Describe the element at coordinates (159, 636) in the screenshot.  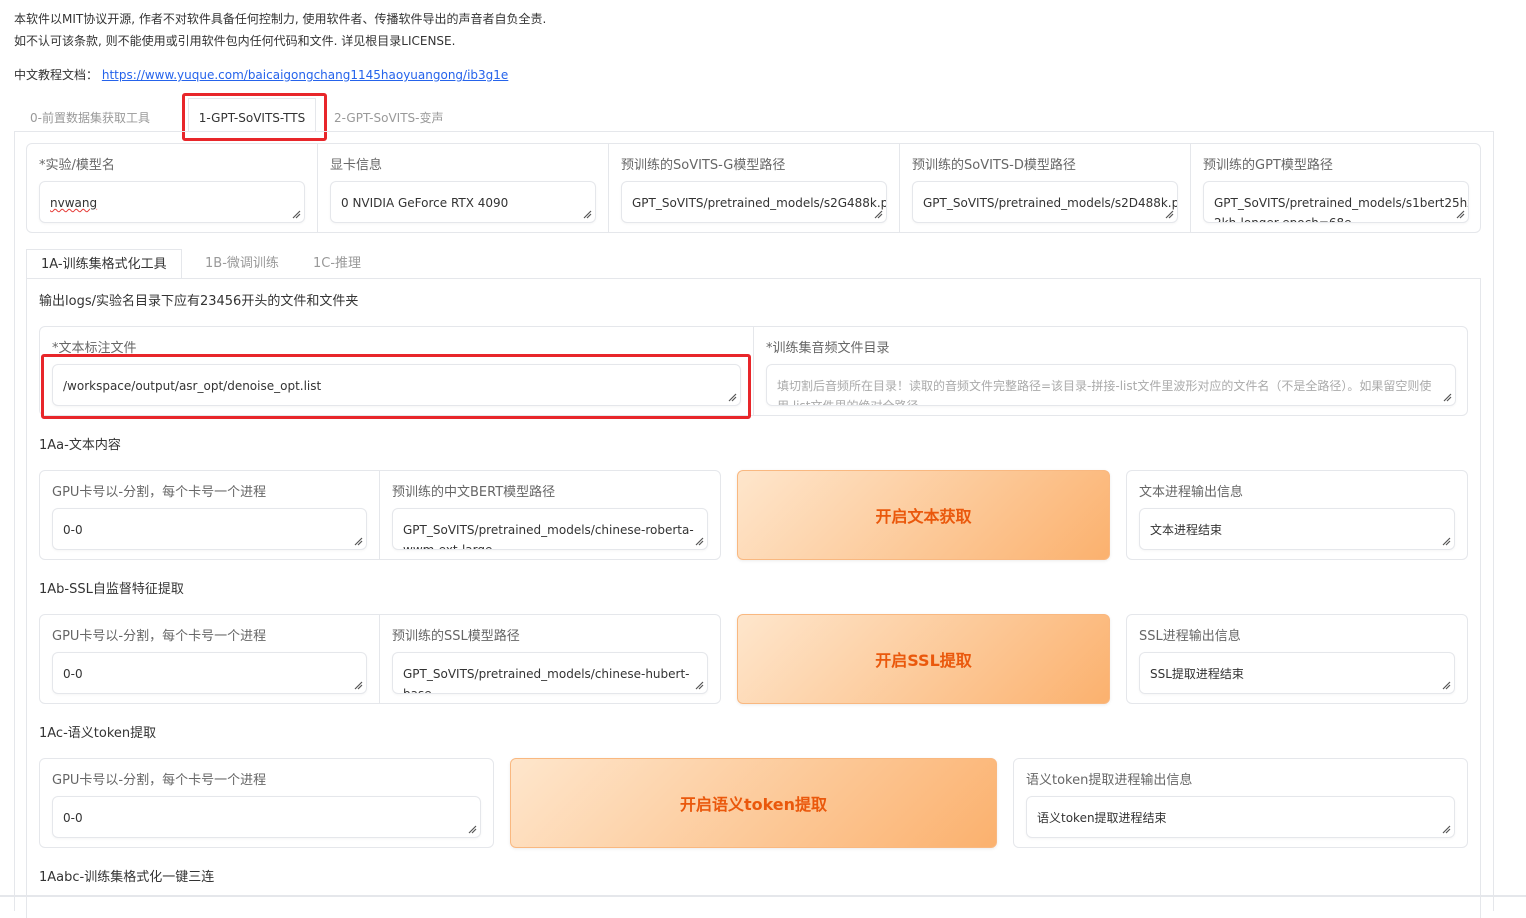
I see `ssl-gpu-label: GPU卡号以-分割，每个卡号一个进程` at that location.